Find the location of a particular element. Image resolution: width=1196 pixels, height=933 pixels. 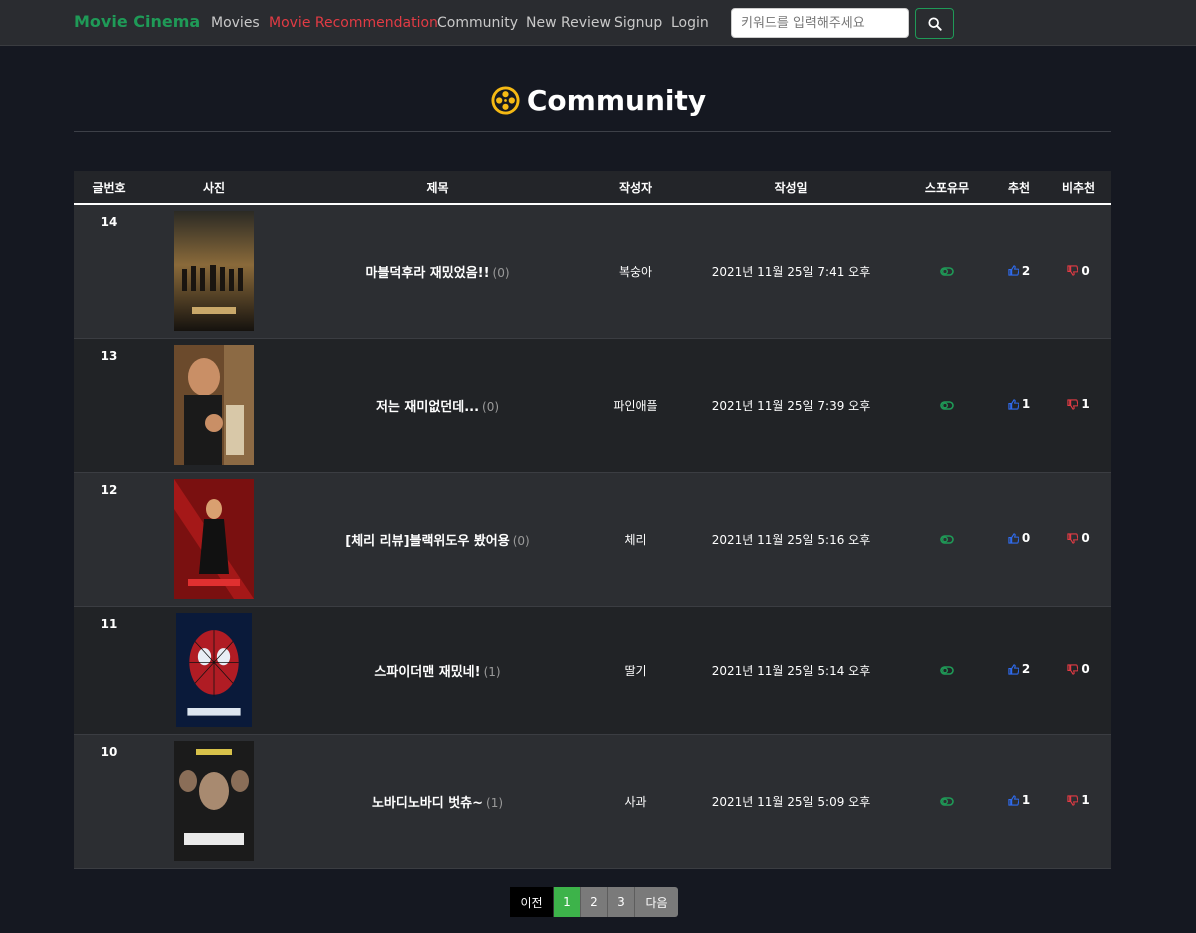

table-header-row: 글번호 사진 제목 작성자 작성일 스포유무 추천 비추천 is located at coordinates (592, 188).